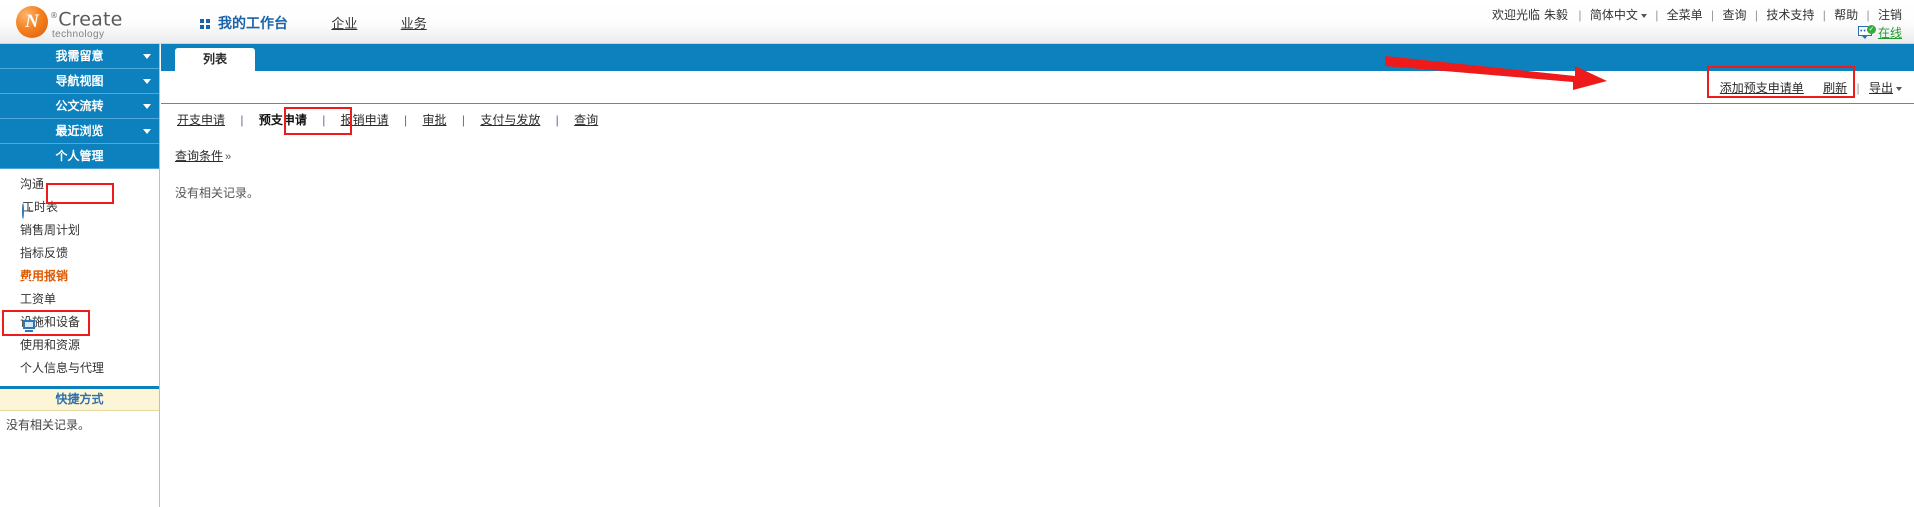 The width and height of the screenshot is (1914, 507). I want to click on logo-swoosh-glyph: N, so click(32, 21).